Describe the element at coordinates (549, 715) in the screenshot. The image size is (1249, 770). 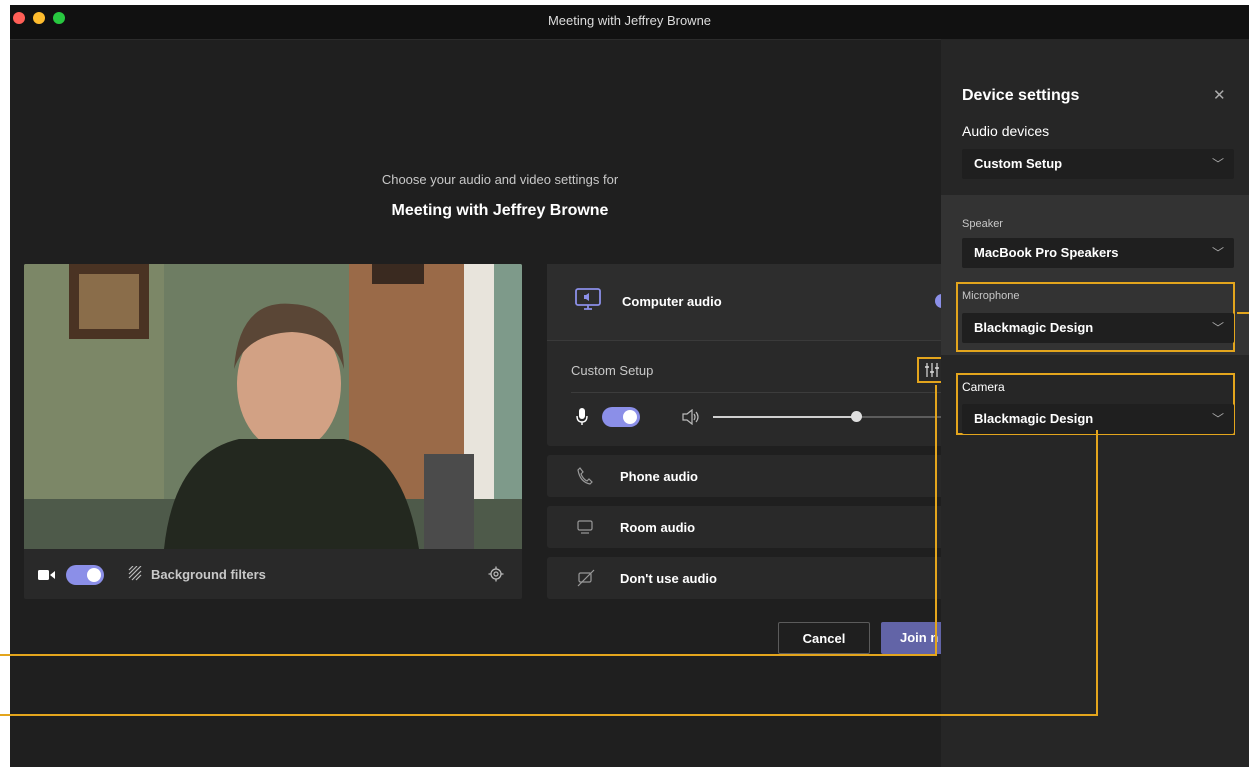
I see `callout-line-camera-horizontal` at that location.